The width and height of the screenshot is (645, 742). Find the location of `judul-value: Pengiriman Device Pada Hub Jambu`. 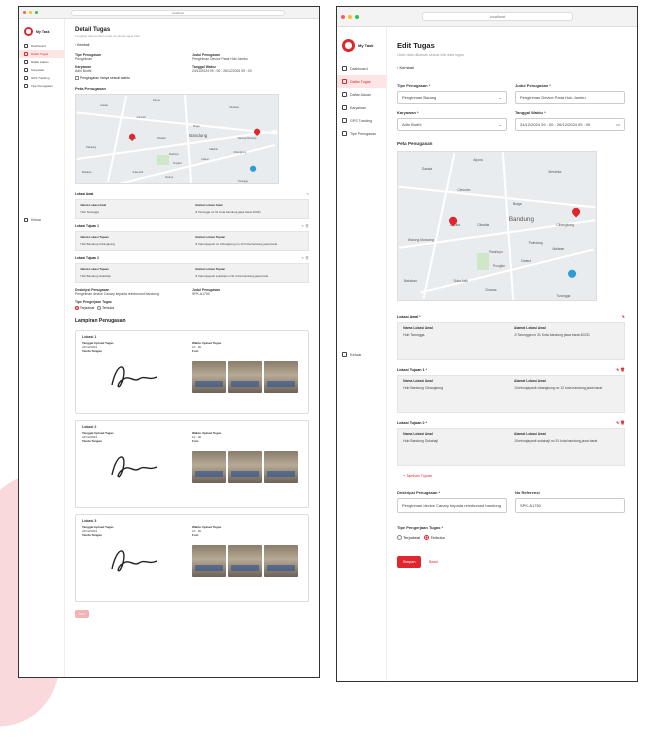

judul-value: Pengiriman Device Pada Hub Jambu is located at coordinates (553, 97).